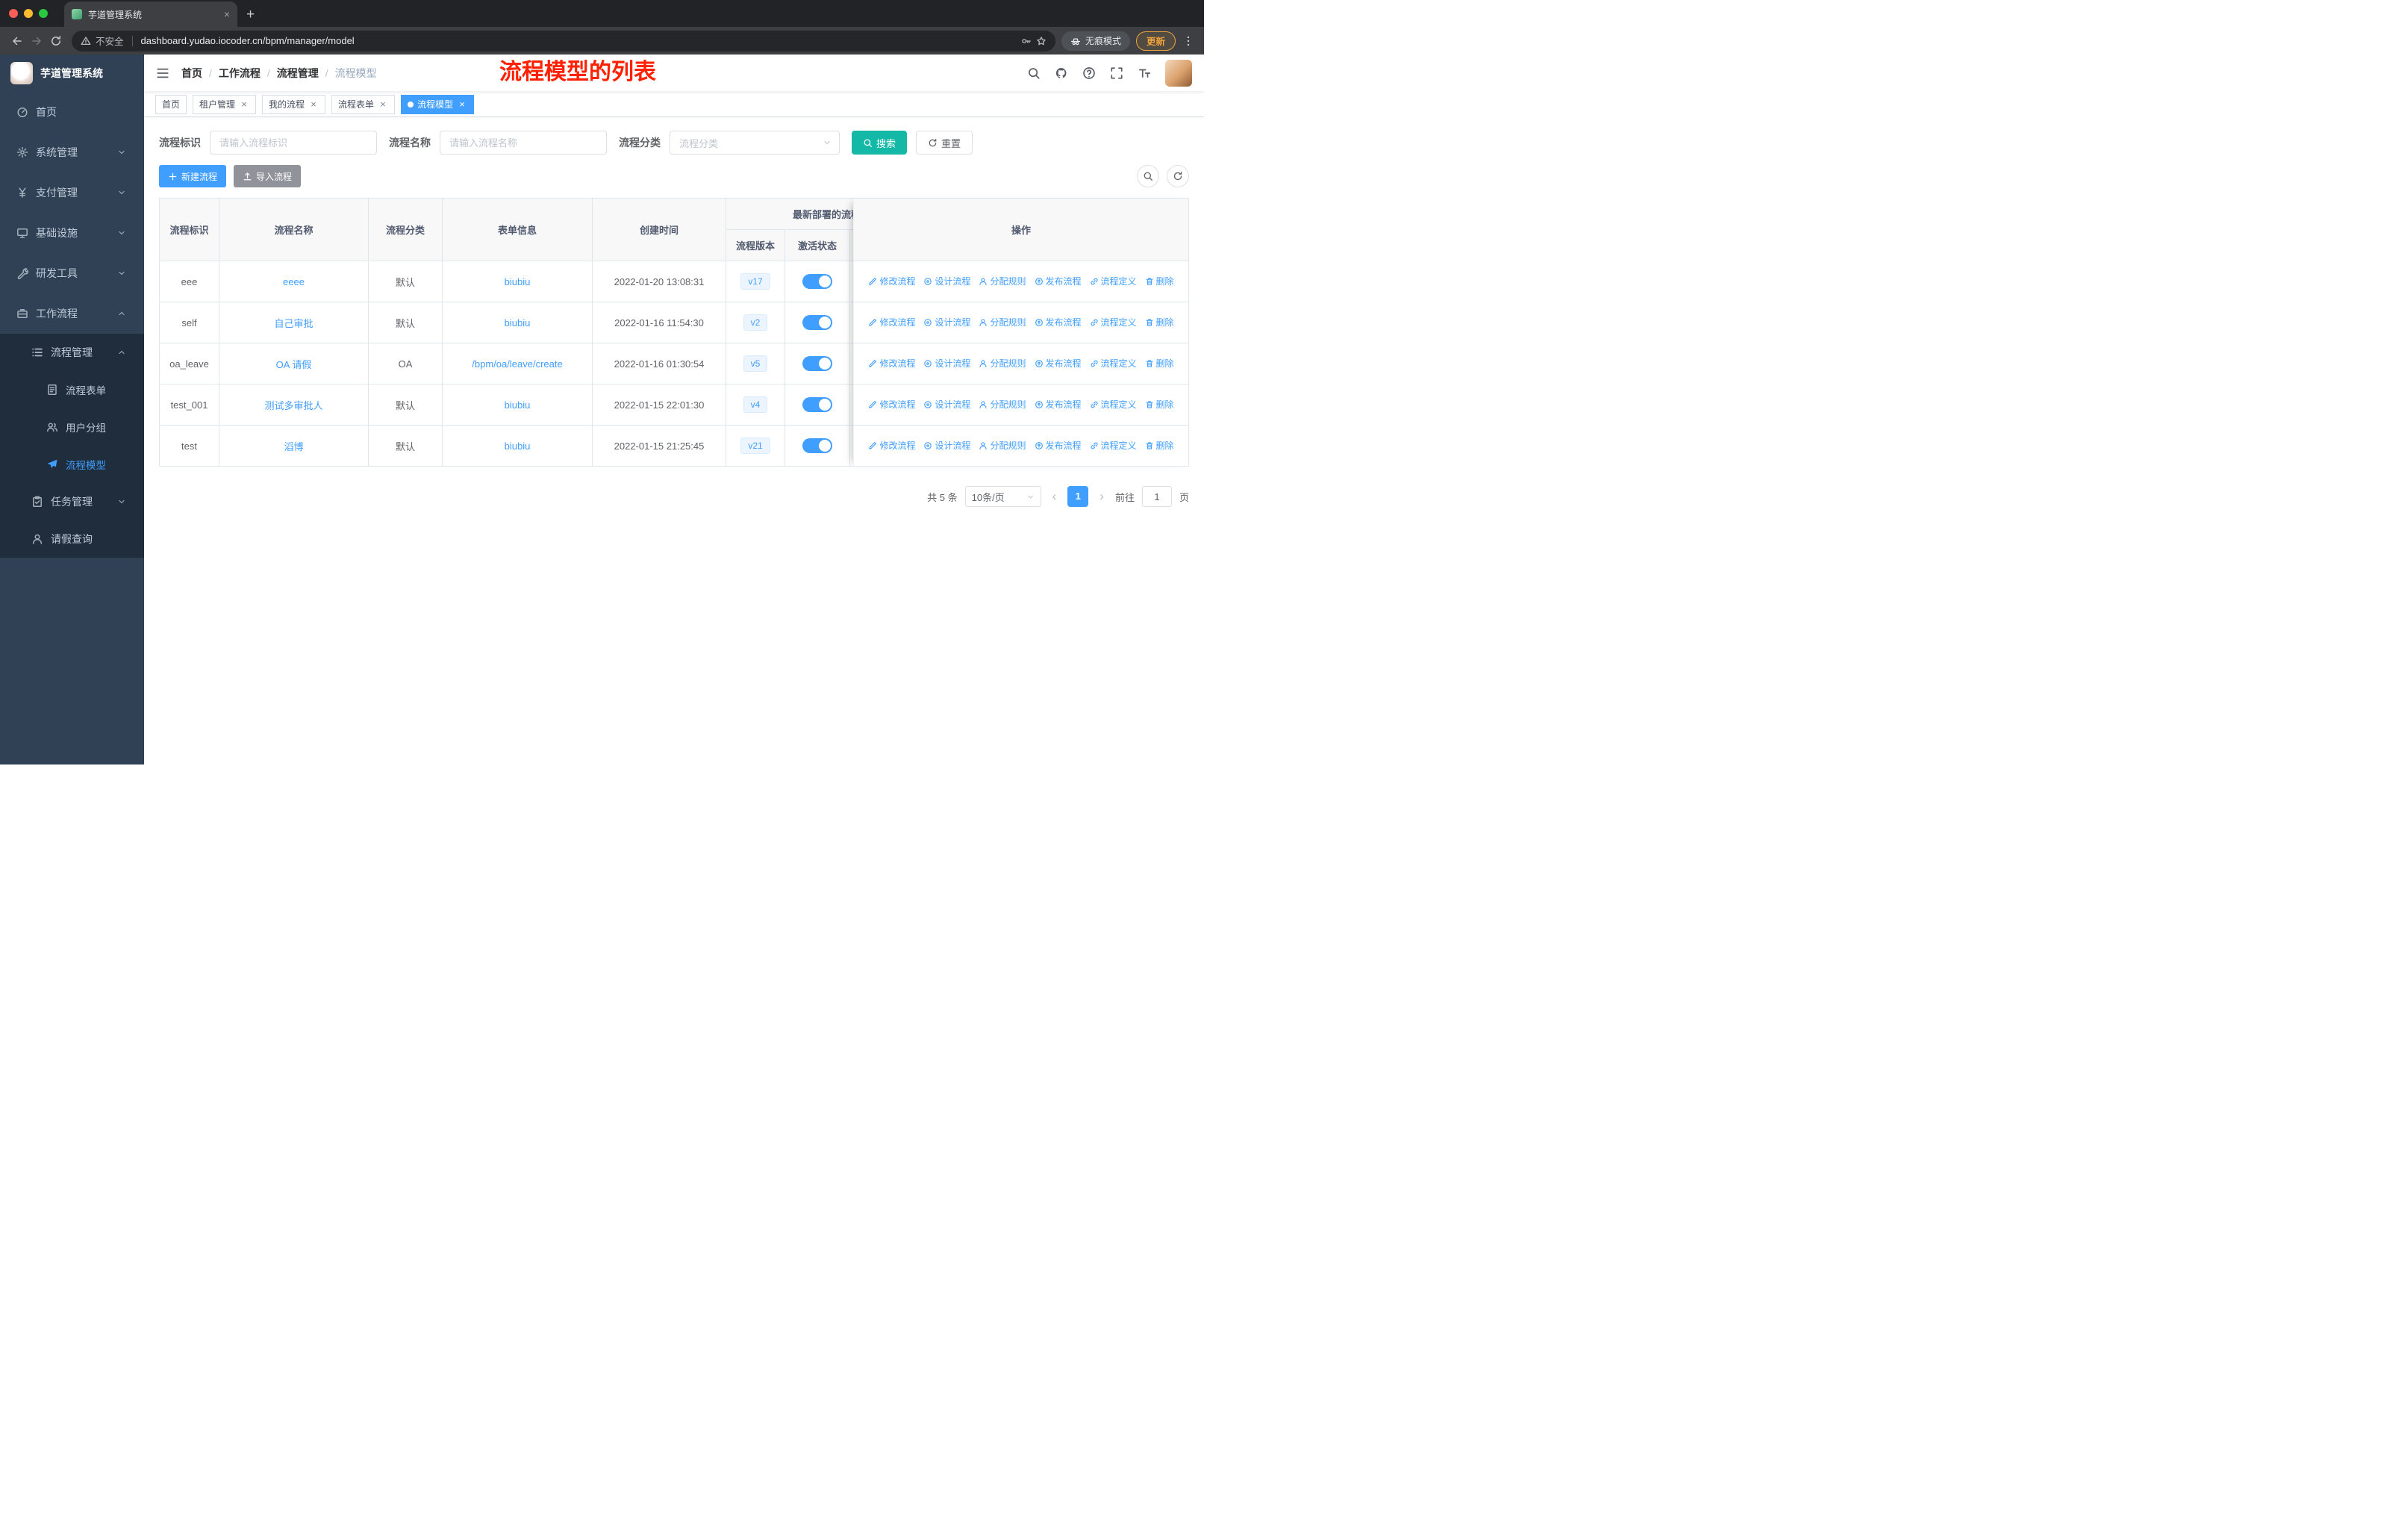 This screenshot has height=1529, width=2408. What do you see at coordinates (171, 104) in the screenshot?
I see `tab-home: 首页` at bounding box center [171, 104].